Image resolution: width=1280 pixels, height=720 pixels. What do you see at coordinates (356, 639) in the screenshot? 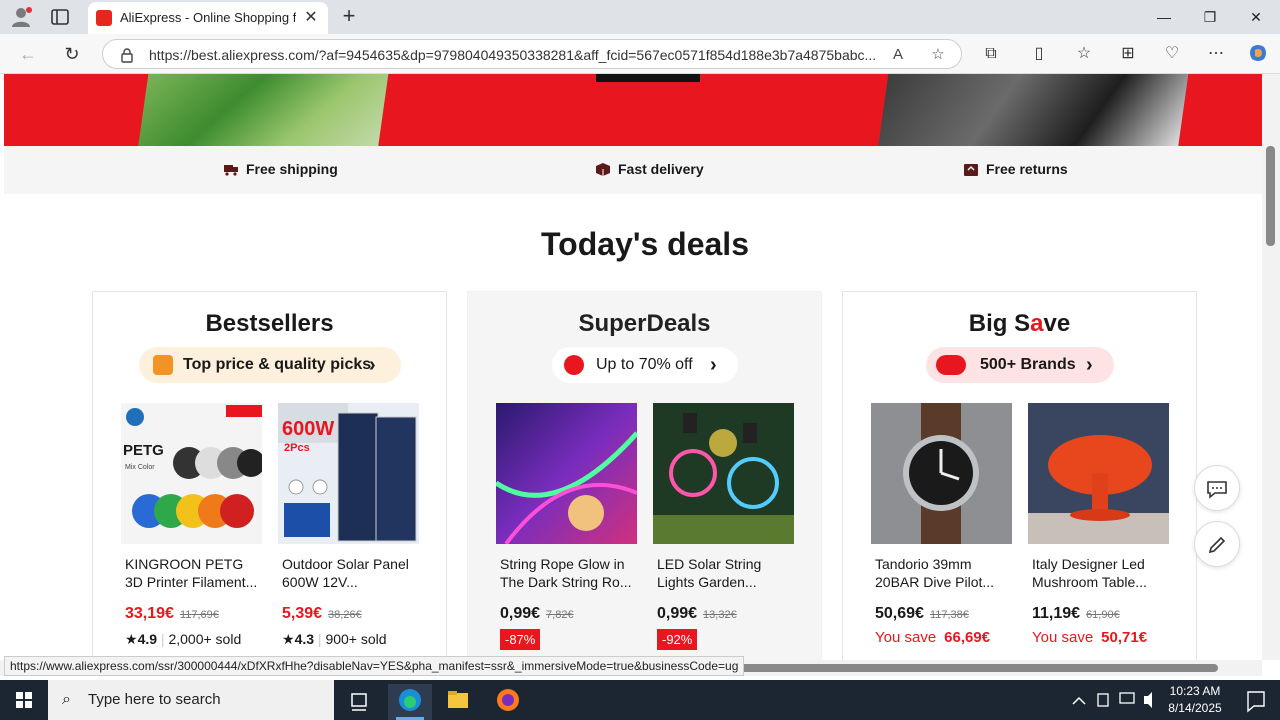
I see `sold-count: 900+ sold` at bounding box center [356, 639].